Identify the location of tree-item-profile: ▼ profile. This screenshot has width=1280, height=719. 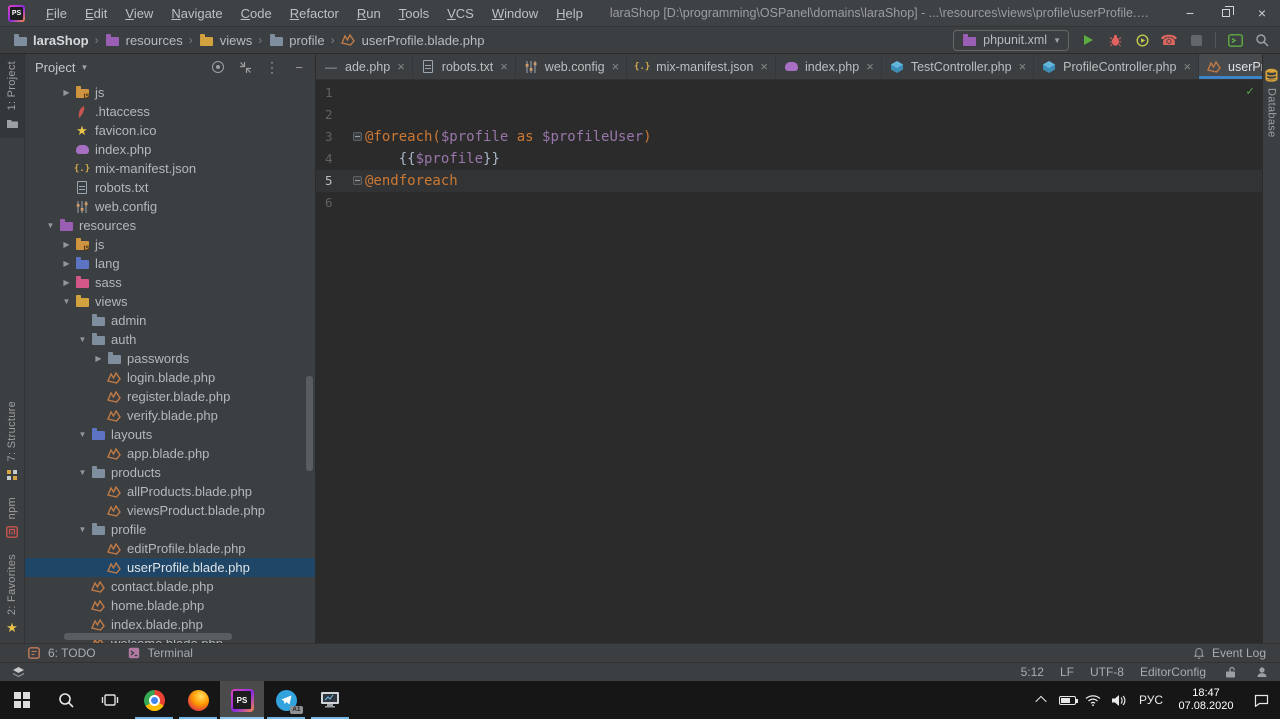
(170, 529).